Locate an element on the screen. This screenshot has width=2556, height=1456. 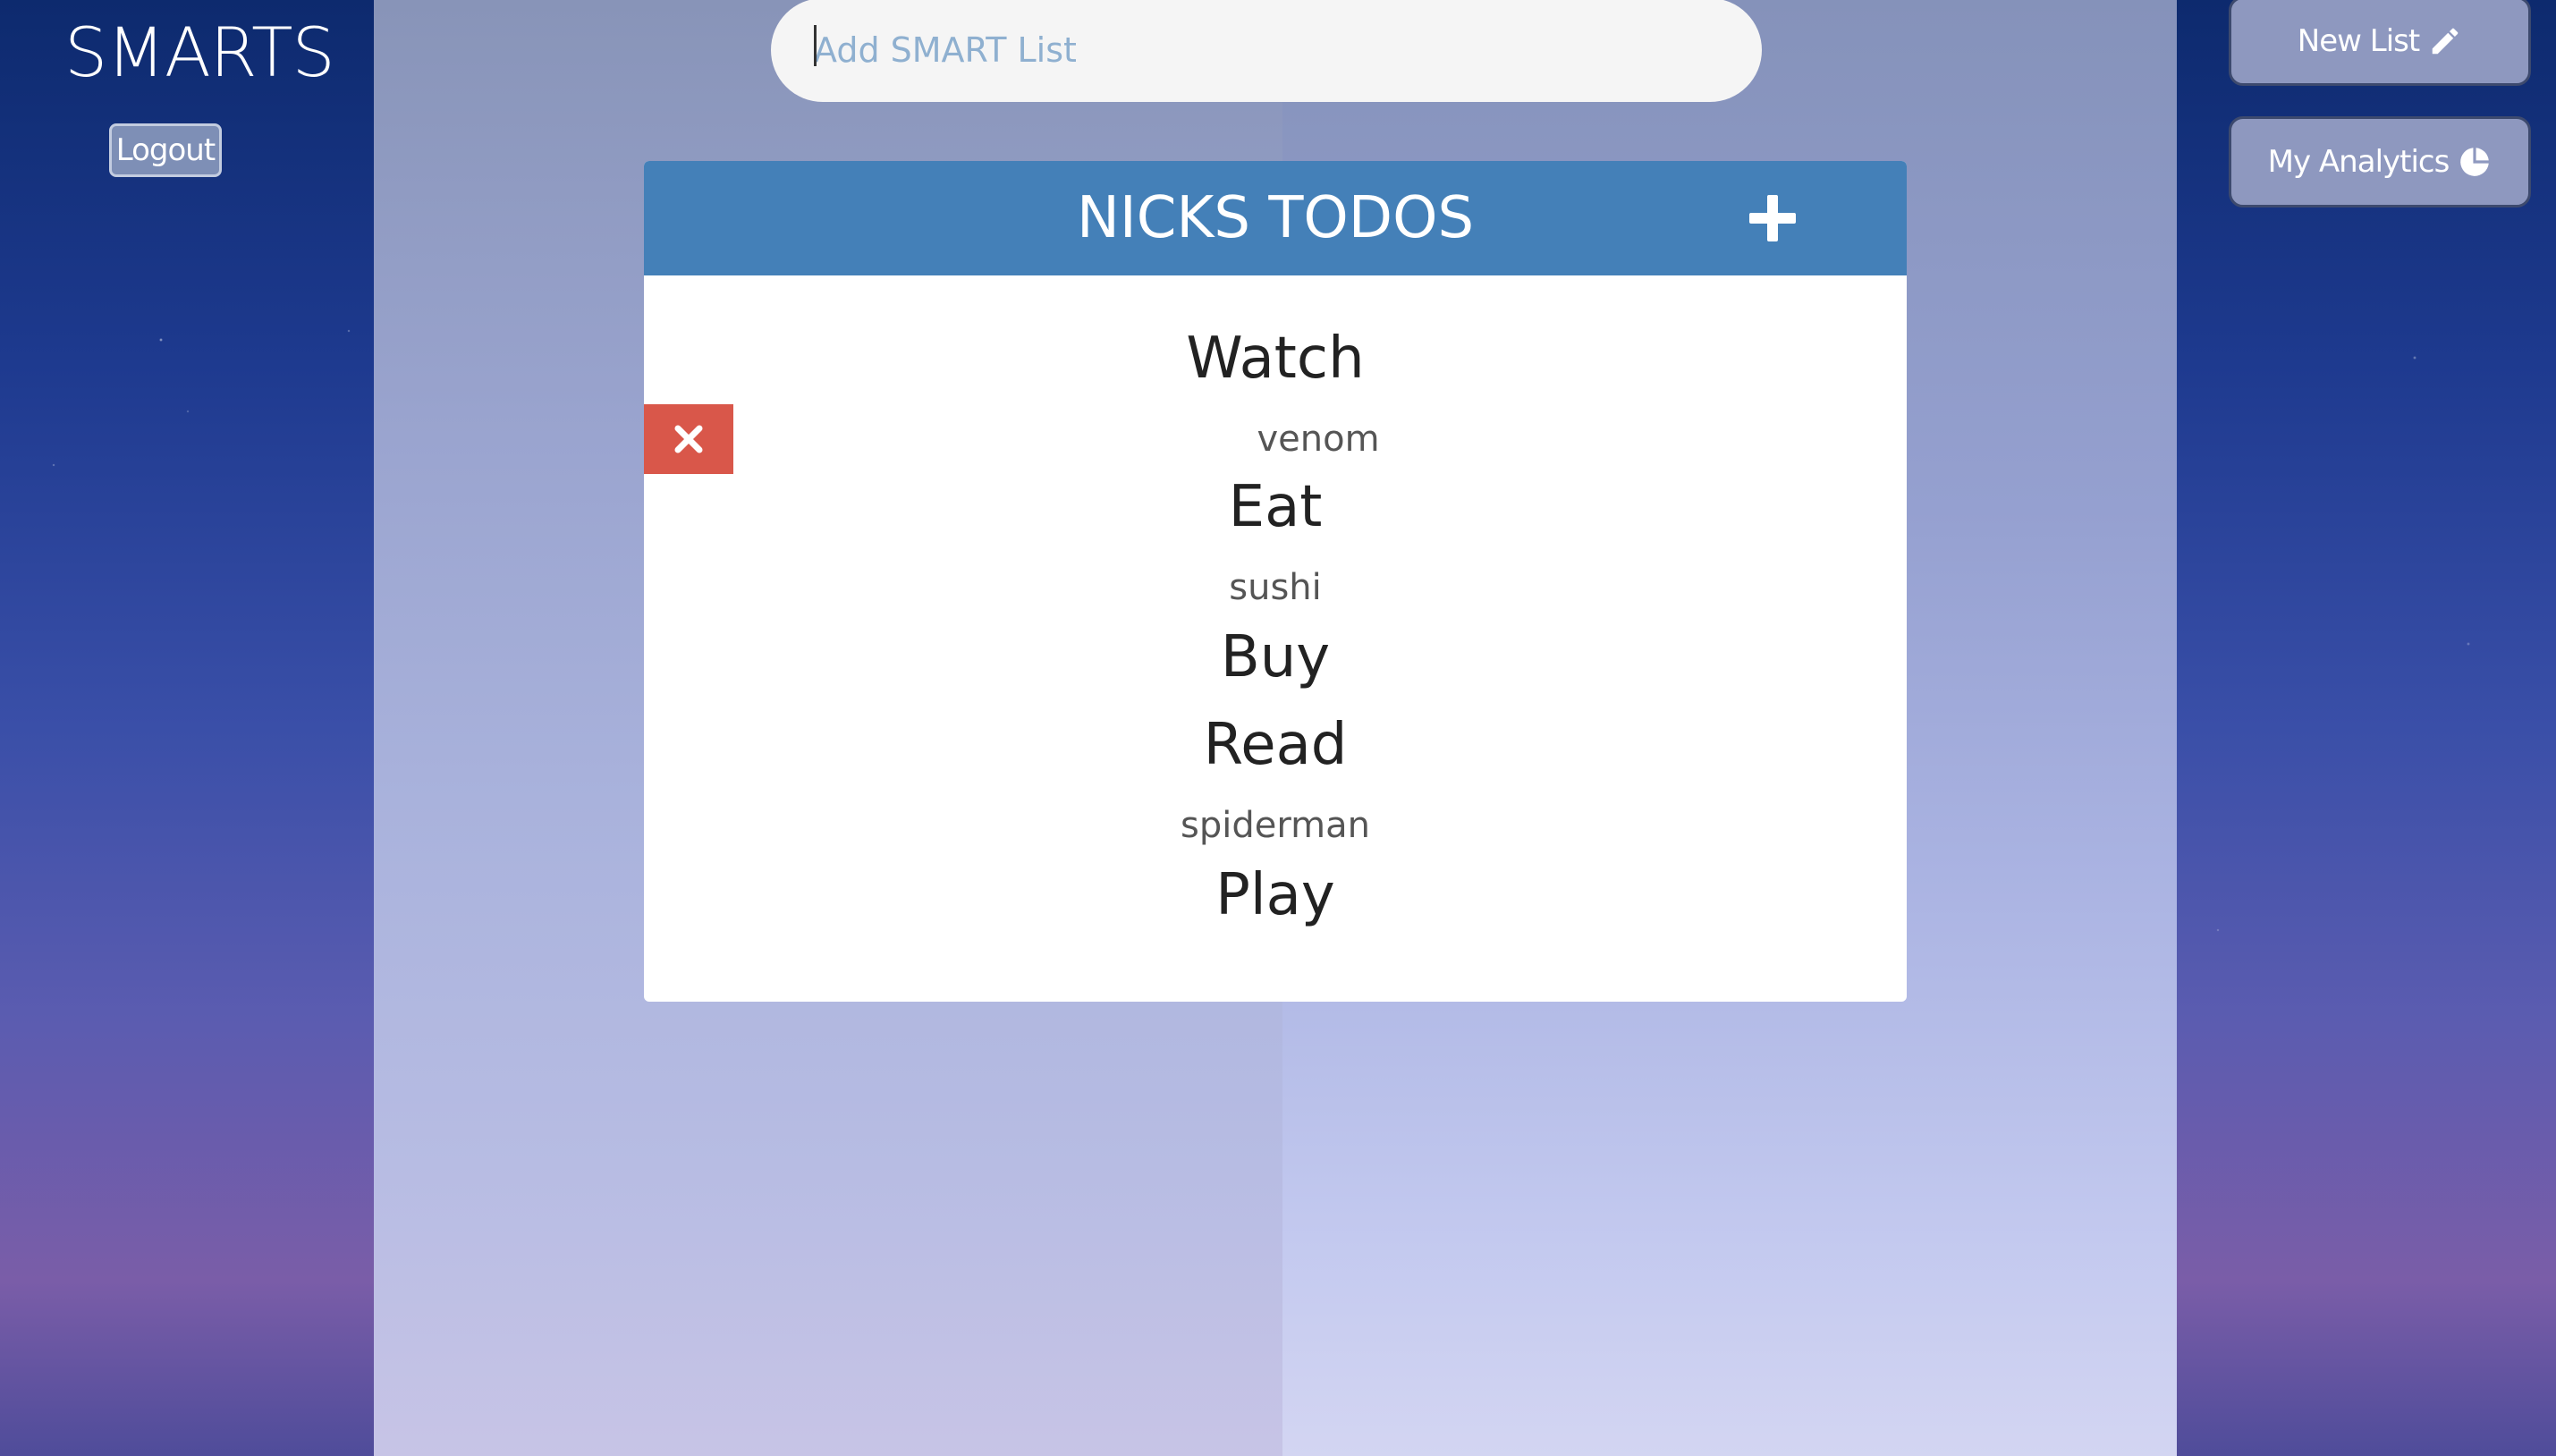
plus-icon is located at coordinates (1772, 218).